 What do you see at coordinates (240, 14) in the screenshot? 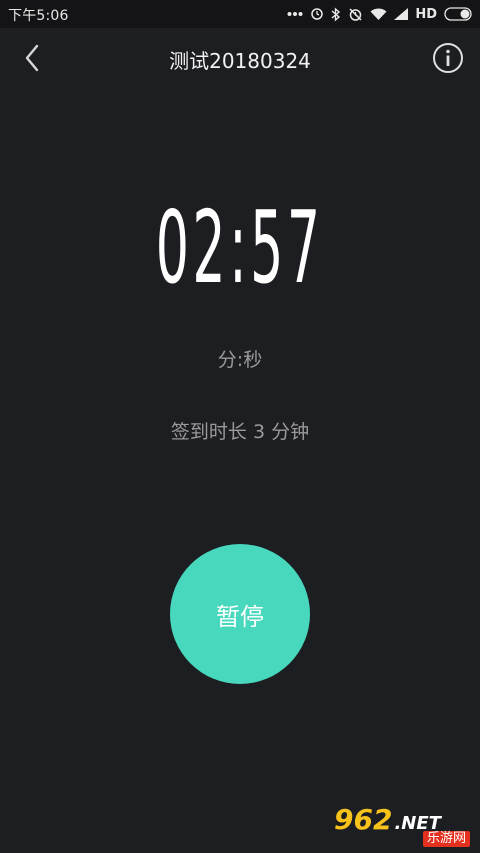
I see `status-bar: 下午5:06 HD` at bounding box center [240, 14].